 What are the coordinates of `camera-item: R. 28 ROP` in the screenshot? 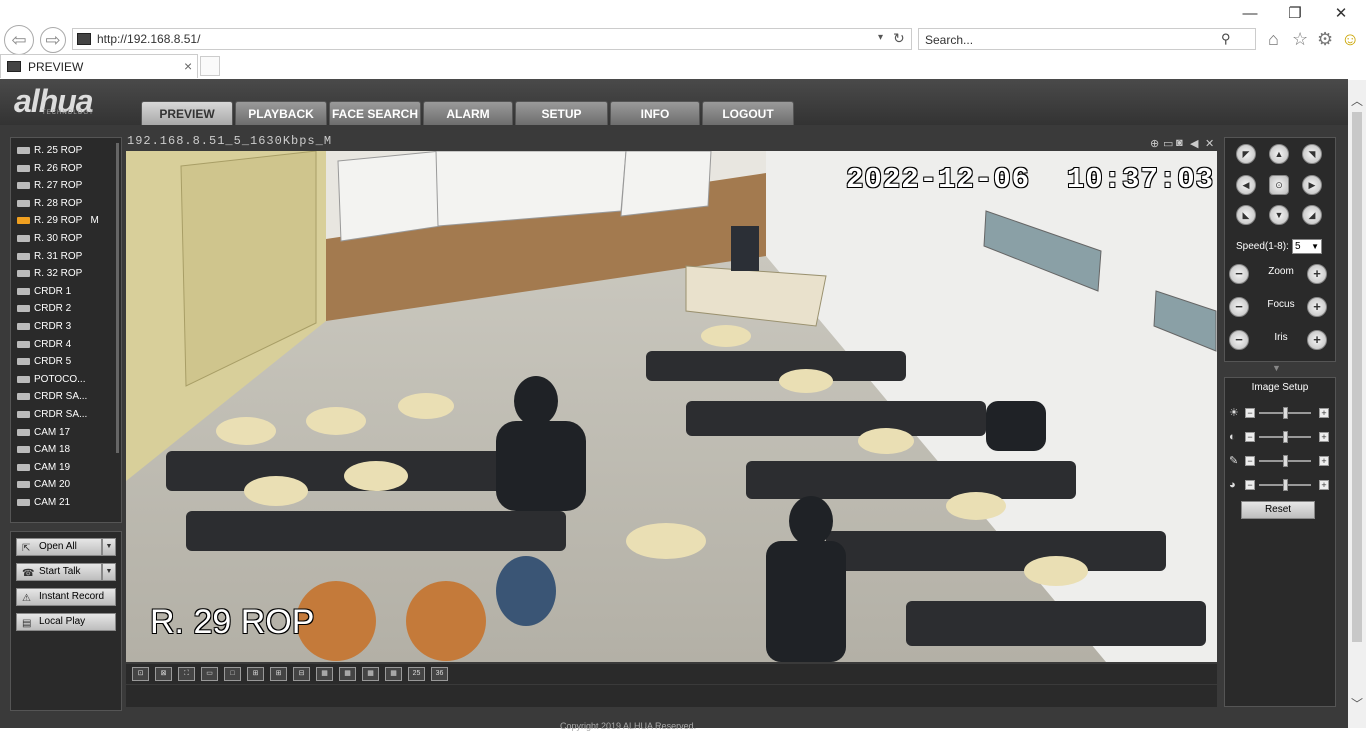 It's located at (49, 203).